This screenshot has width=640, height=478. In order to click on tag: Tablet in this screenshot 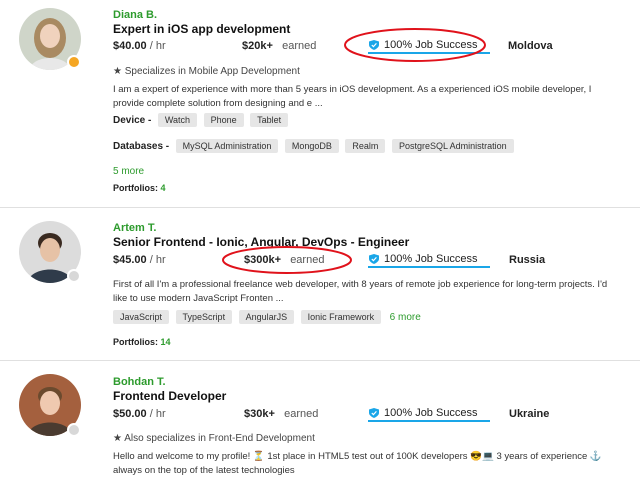, I will do `click(269, 120)`.